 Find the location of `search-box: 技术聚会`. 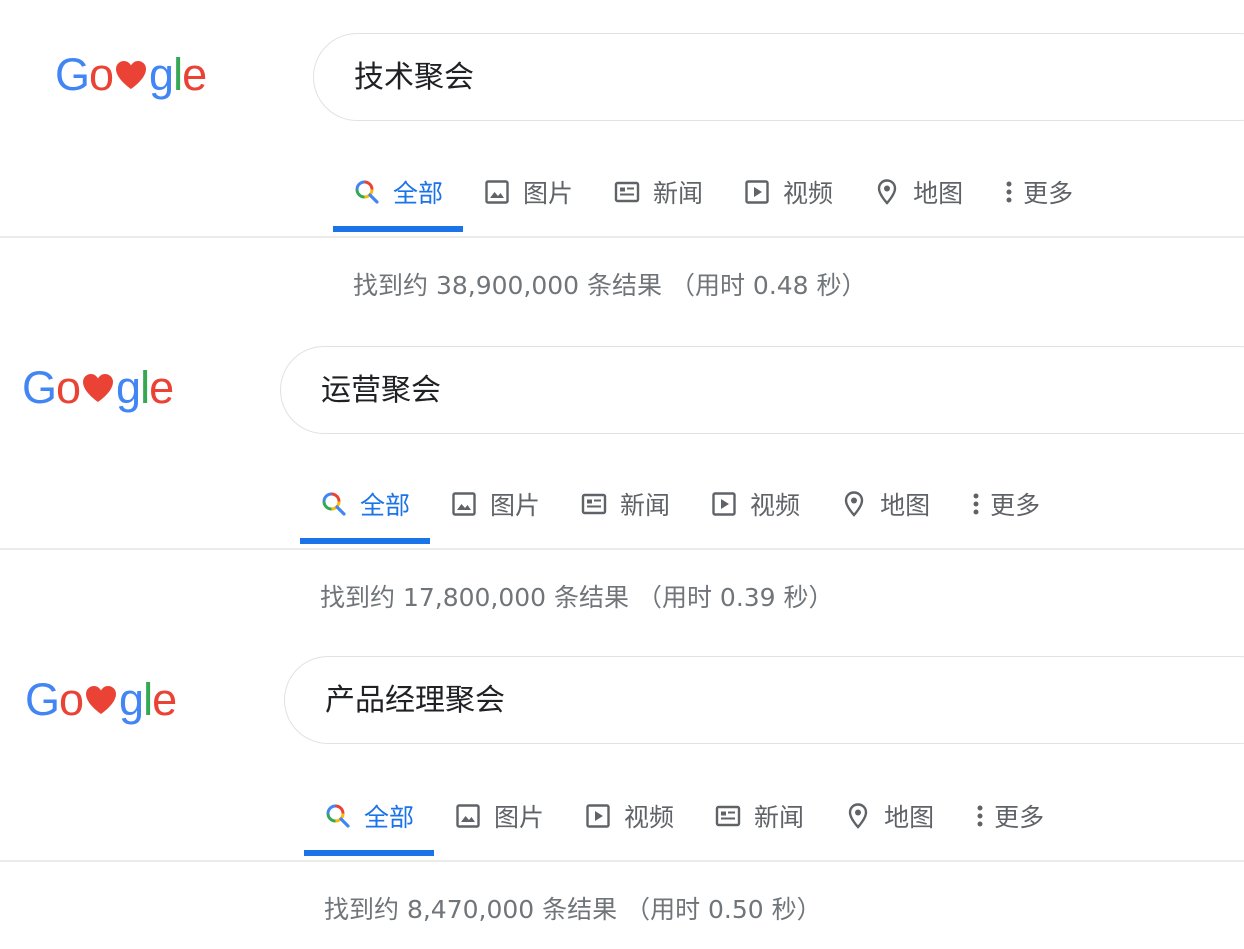

search-box: 技术聚会 is located at coordinates (778, 77).